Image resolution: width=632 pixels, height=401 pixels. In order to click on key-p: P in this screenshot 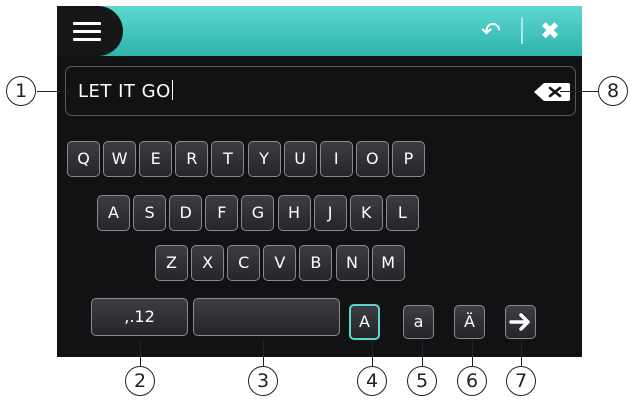, I will do `click(408, 159)`.